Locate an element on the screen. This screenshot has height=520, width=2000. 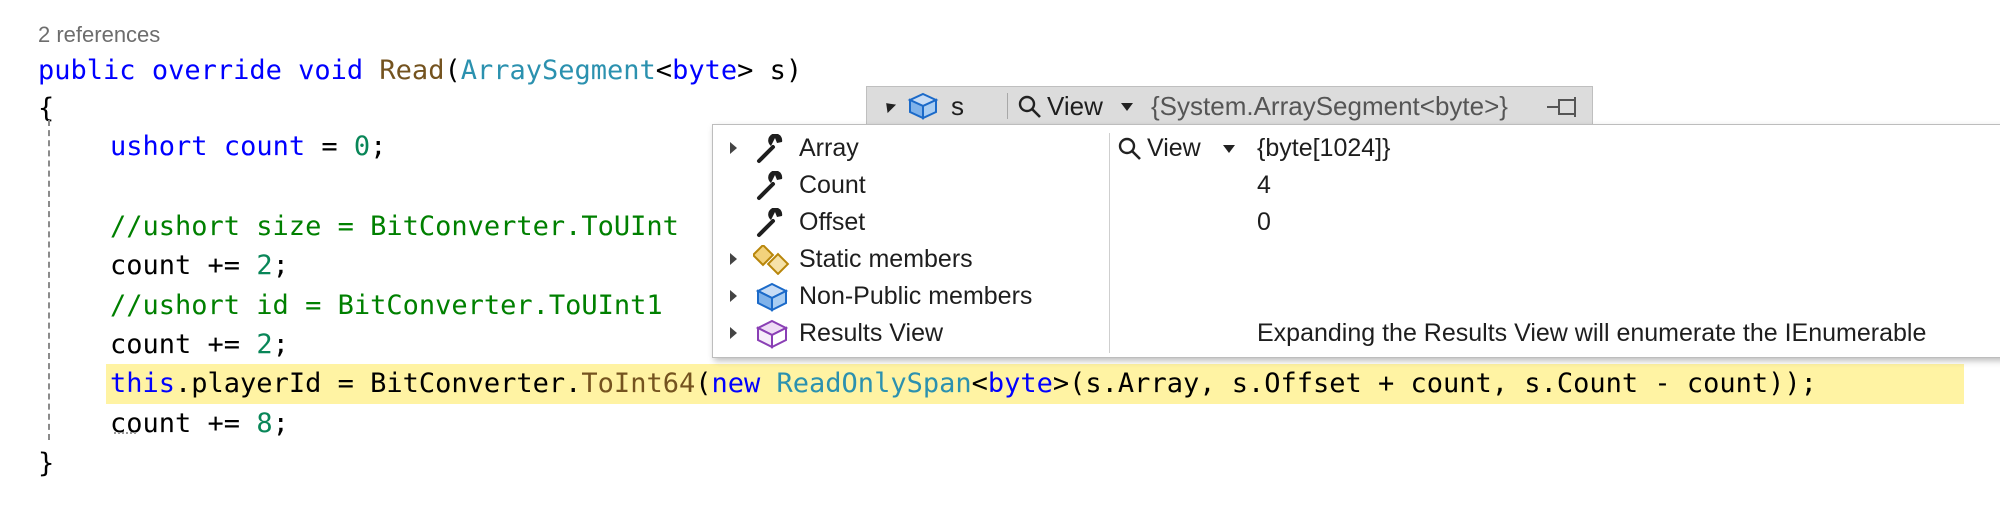
datatip-row-non-public-members: Non-Public members is located at coordinates (1356, 296).